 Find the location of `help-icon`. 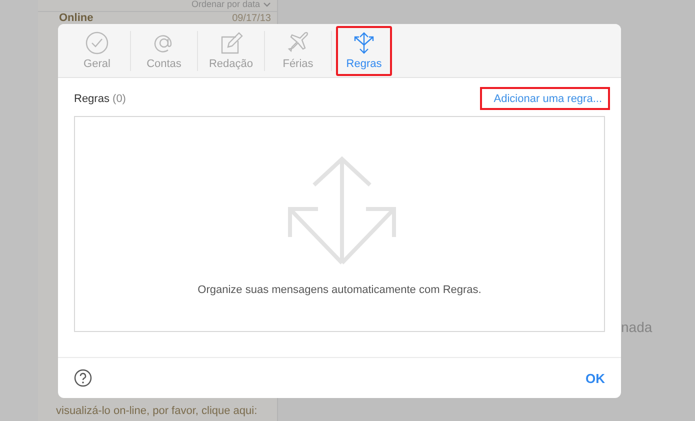

help-icon is located at coordinates (83, 378).